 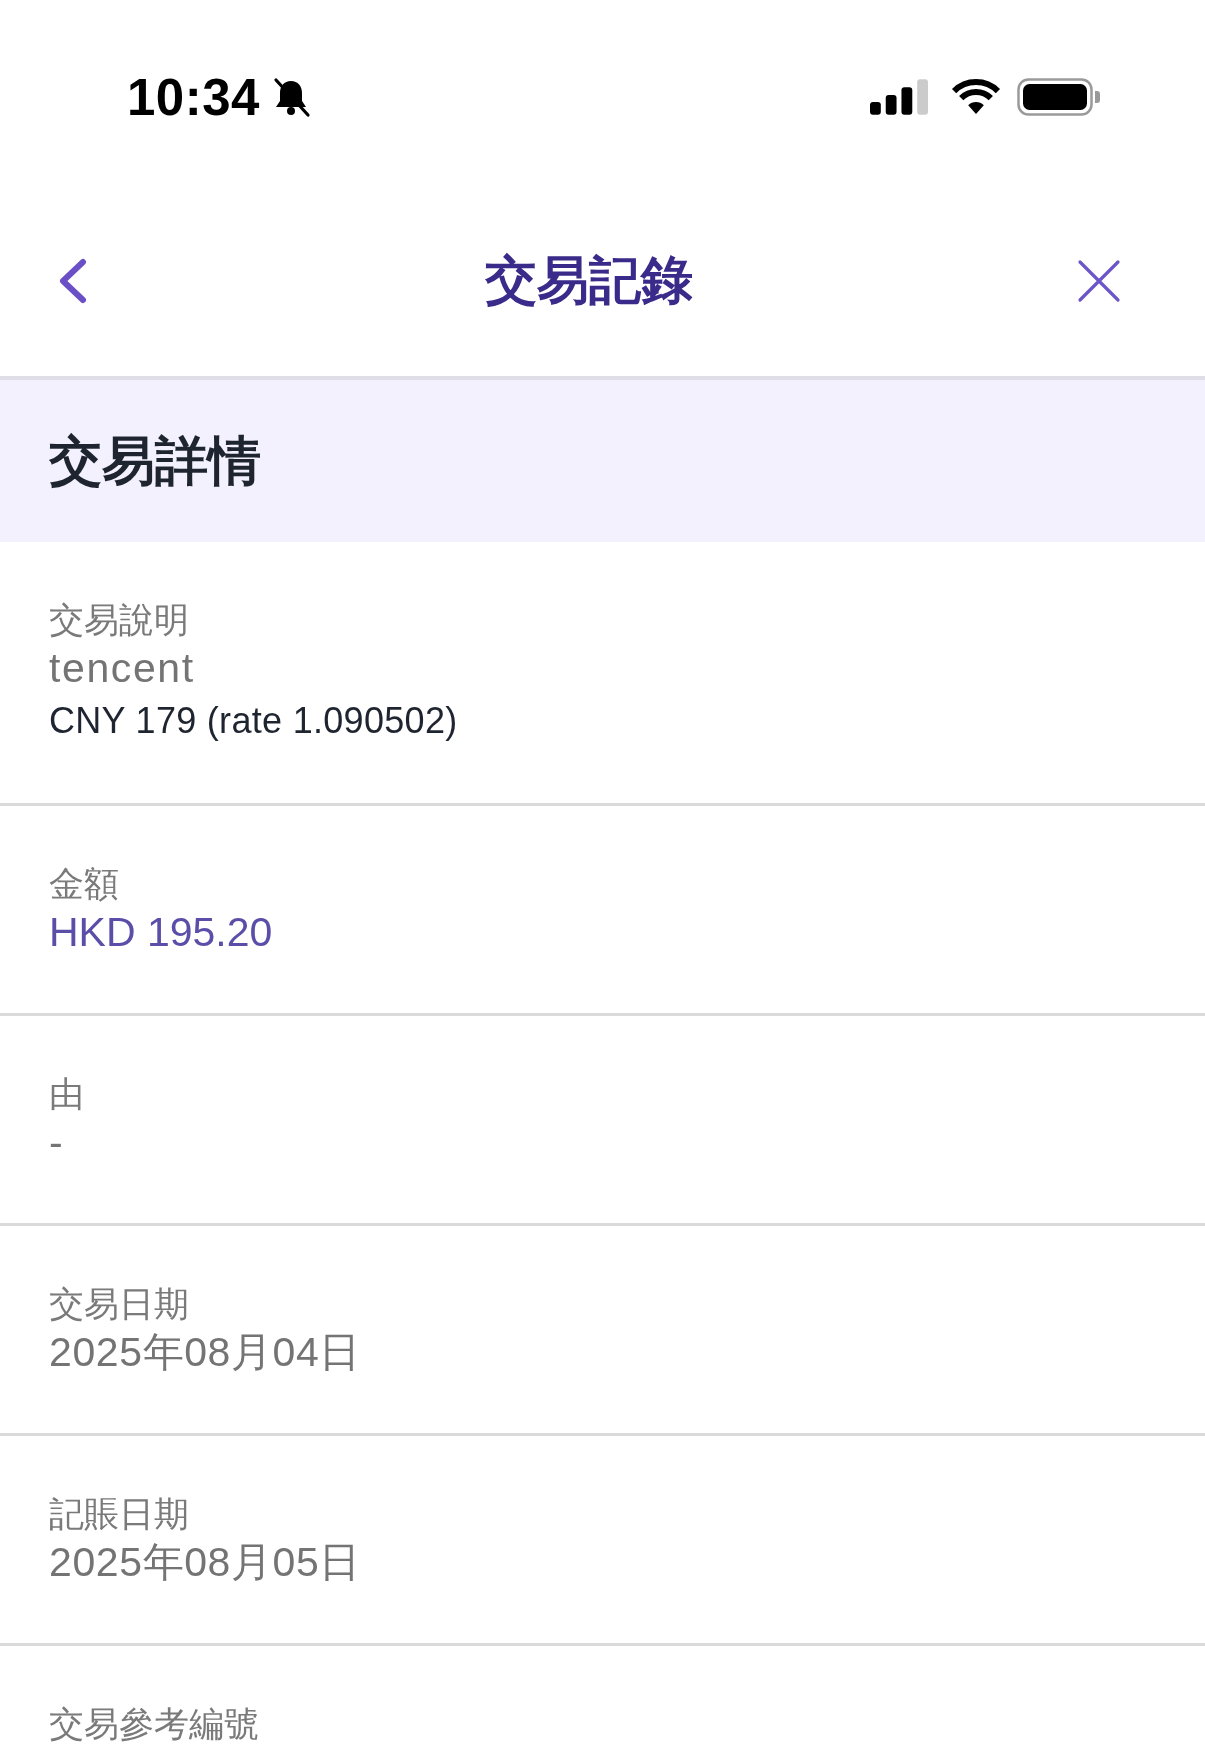 I want to click on conversion-note: CNY 179 (rate 1.090502), so click(x=253, y=721).